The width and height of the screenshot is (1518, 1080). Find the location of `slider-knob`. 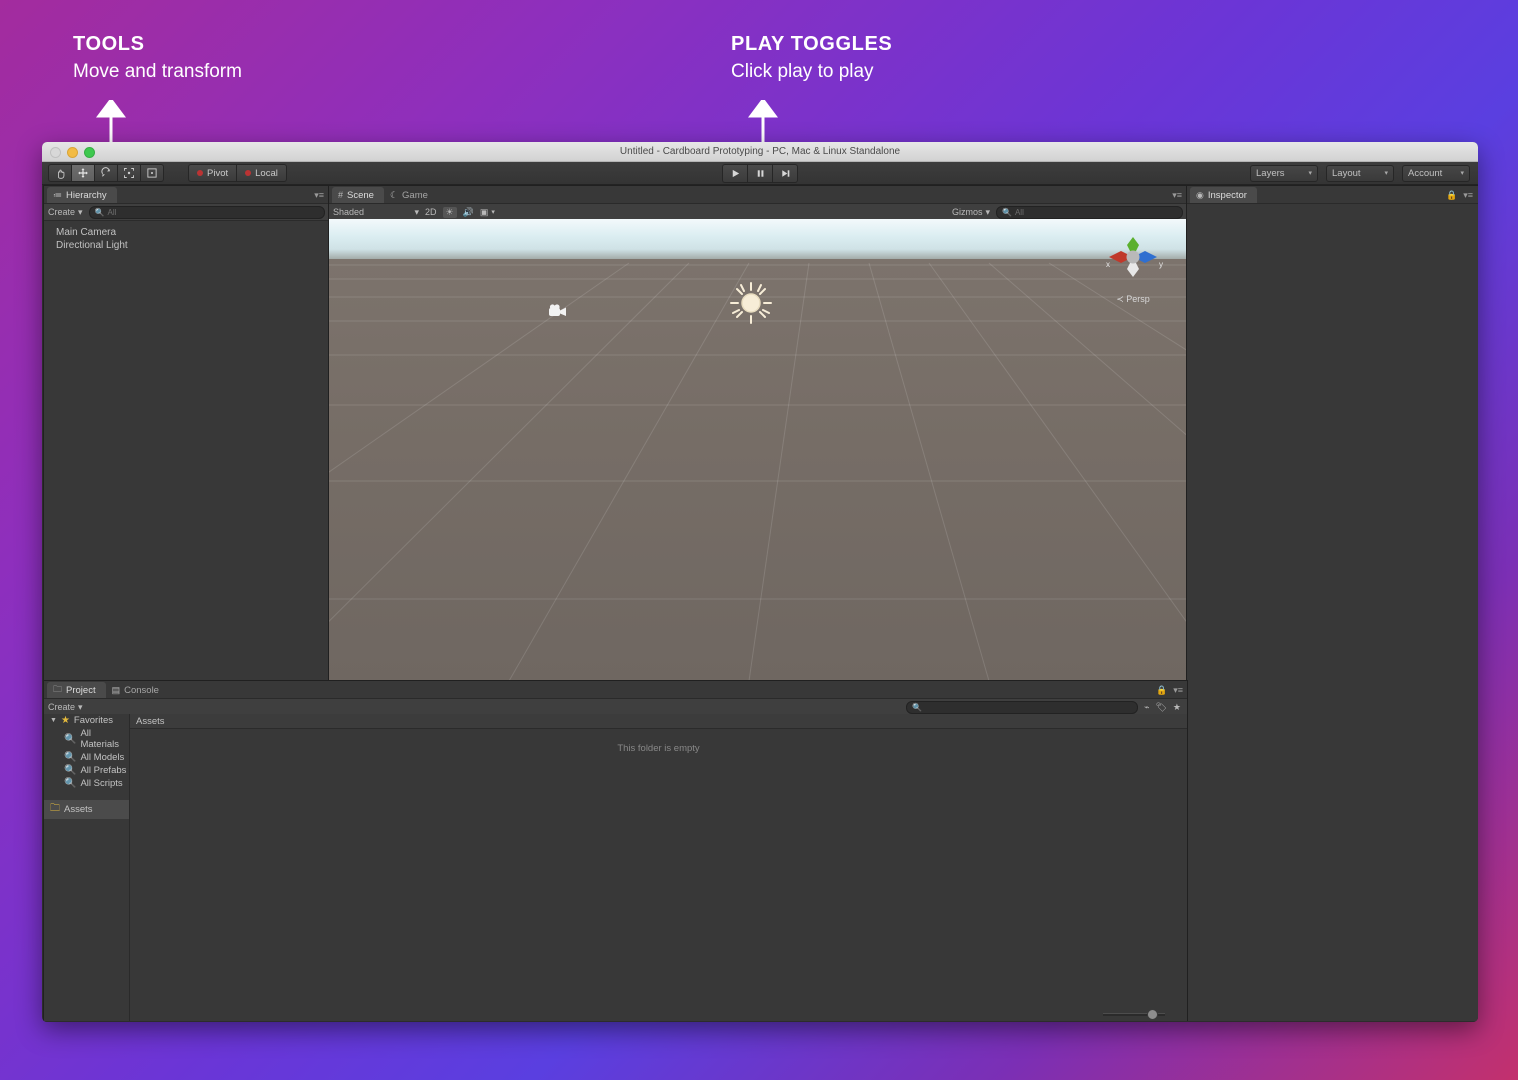

slider-knob is located at coordinates (1152, 1014).